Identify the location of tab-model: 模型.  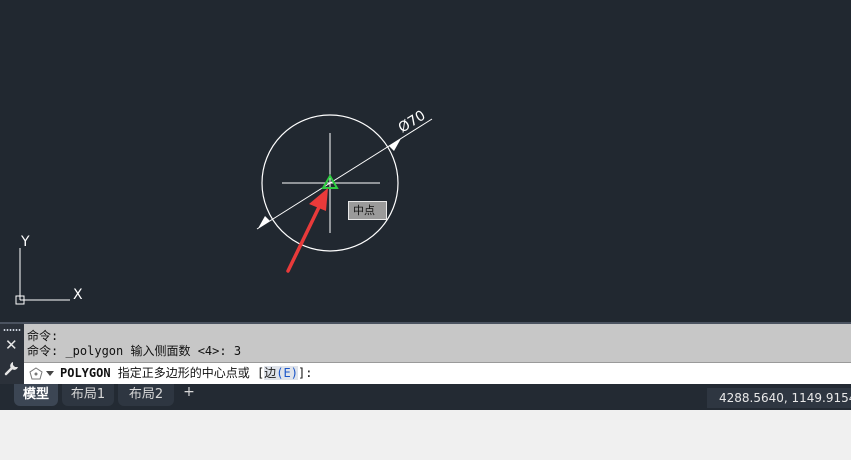
(36, 395).